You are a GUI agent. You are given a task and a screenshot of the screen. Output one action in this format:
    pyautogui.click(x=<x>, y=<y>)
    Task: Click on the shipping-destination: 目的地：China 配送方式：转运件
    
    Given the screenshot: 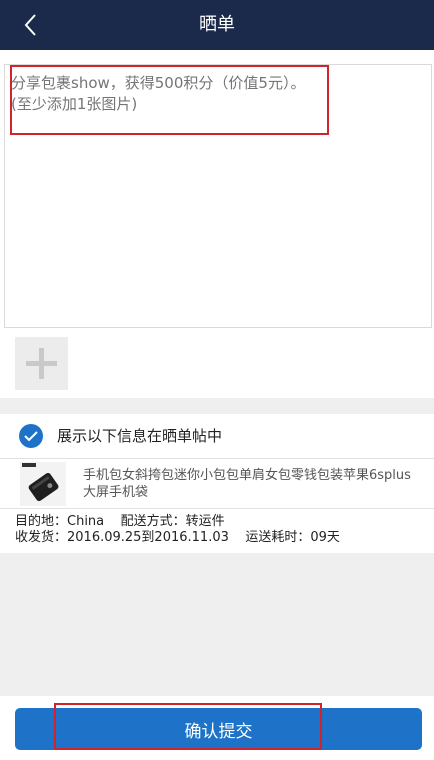 What is the action you would take?
    pyautogui.click(x=120, y=521)
    